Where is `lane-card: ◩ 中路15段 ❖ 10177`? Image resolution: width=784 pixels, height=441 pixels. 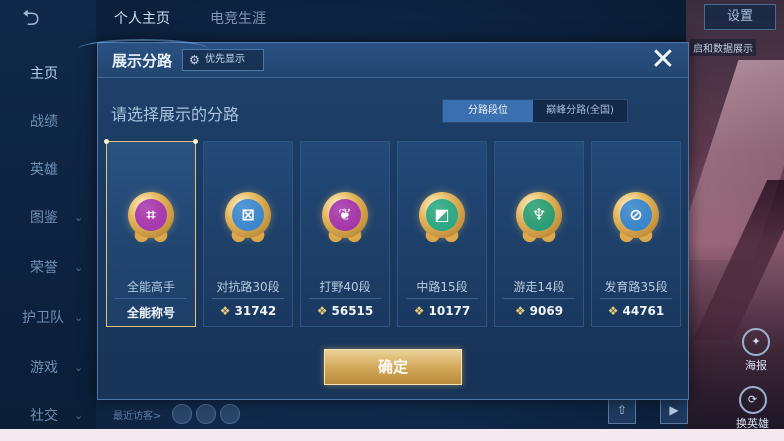 lane-card: ◩ 中路15段 ❖ 10177 is located at coordinates (442, 234).